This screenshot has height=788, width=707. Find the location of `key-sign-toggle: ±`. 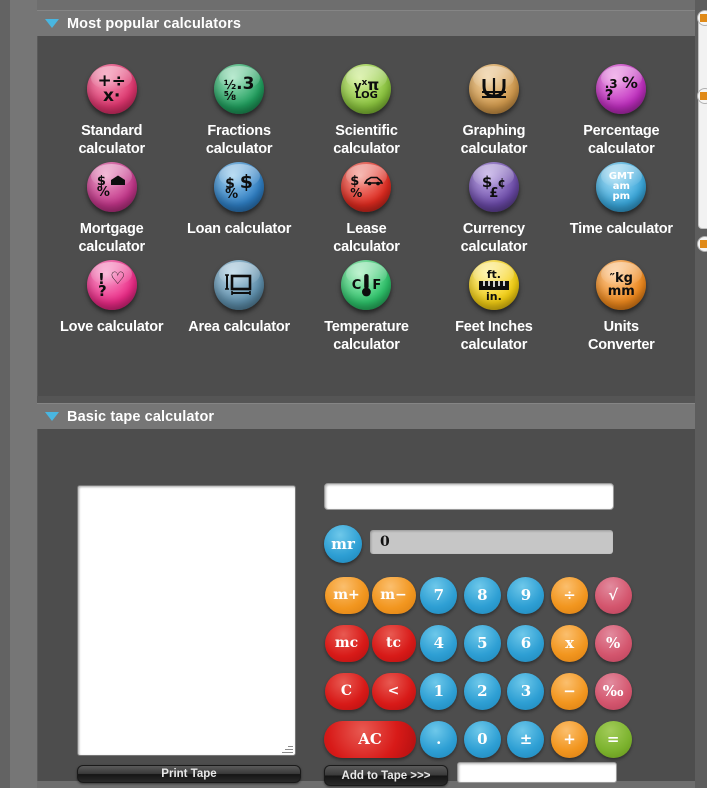

key-sign-toggle: ± is located at coordinates (526, 739).